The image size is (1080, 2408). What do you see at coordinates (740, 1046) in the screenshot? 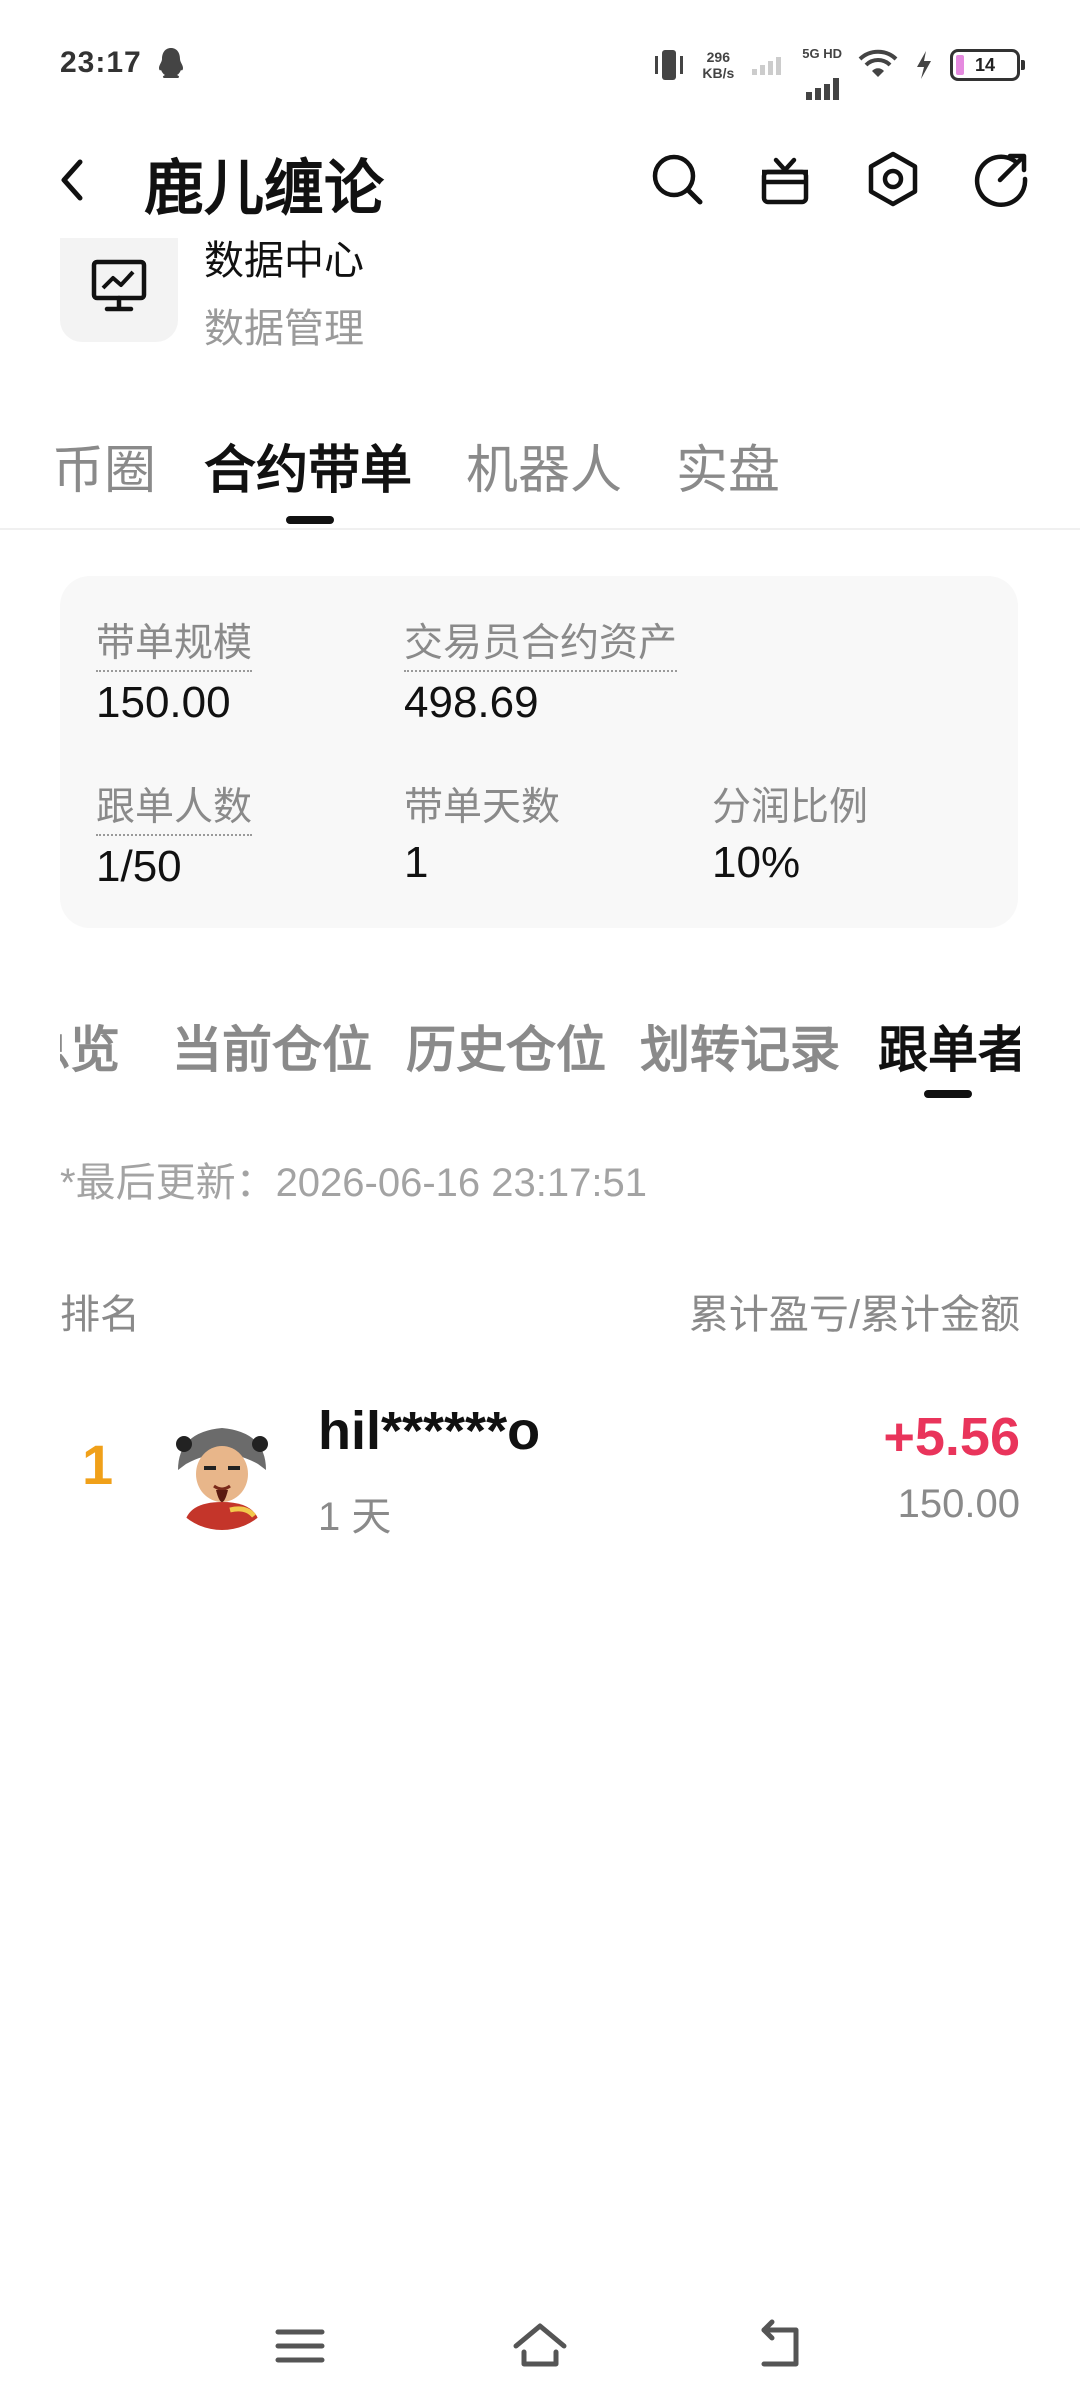
I see `tab-transfer-records: 划转记录` at bounding box center [740, 1046].